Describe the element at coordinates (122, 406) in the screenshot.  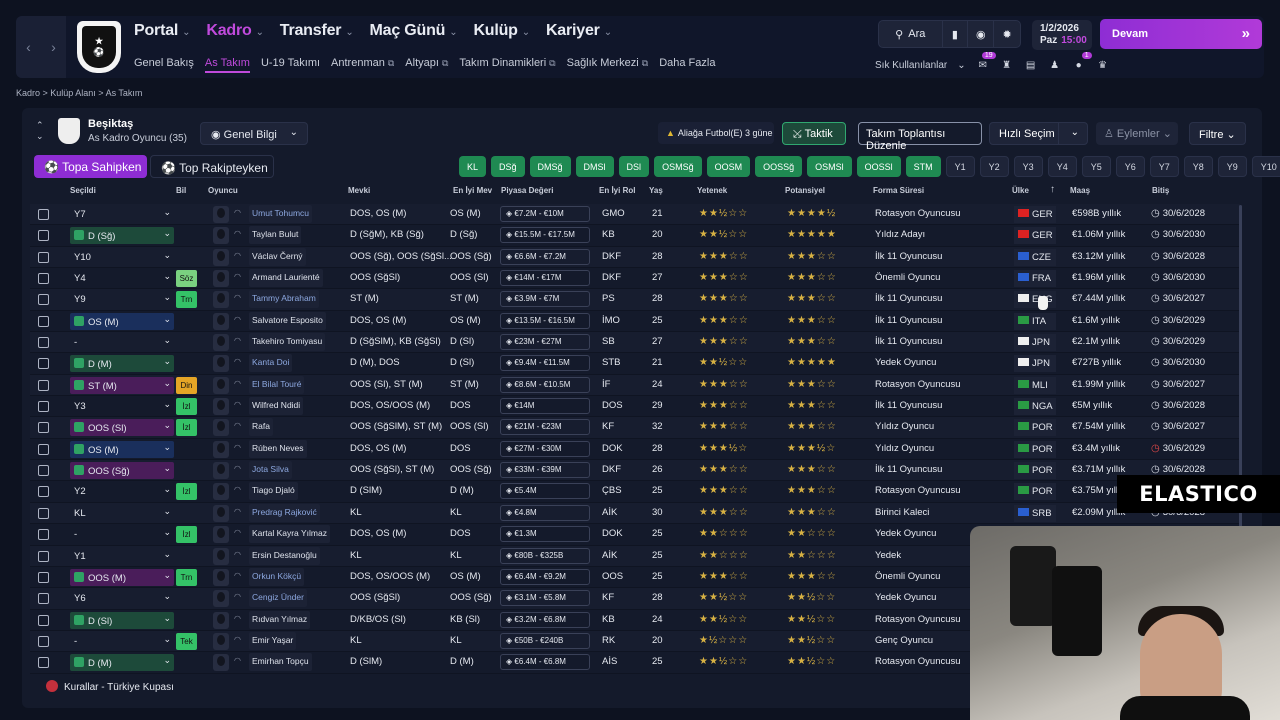
I see `lineup-select: Y3 ⌄` at that location.